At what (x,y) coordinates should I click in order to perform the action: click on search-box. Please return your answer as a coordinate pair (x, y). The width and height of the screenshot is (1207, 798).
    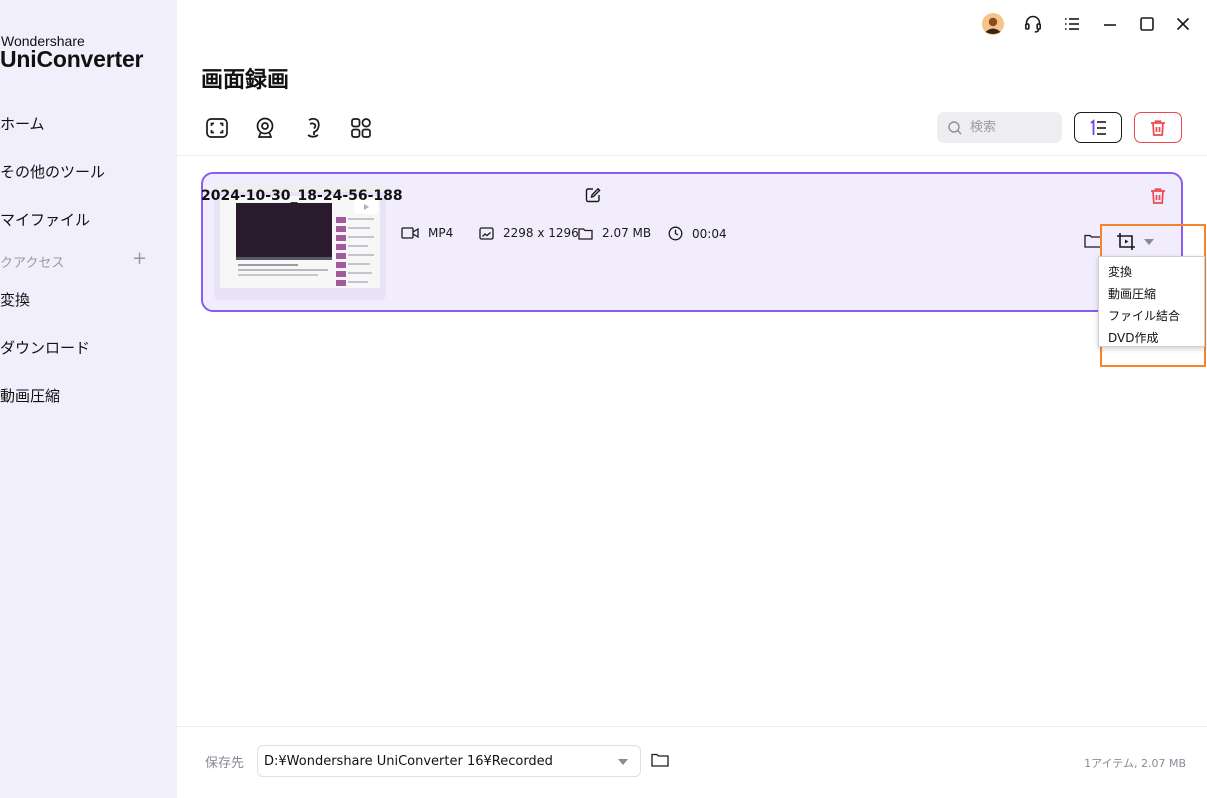
    Looking at the image, I should click on (999, 127).